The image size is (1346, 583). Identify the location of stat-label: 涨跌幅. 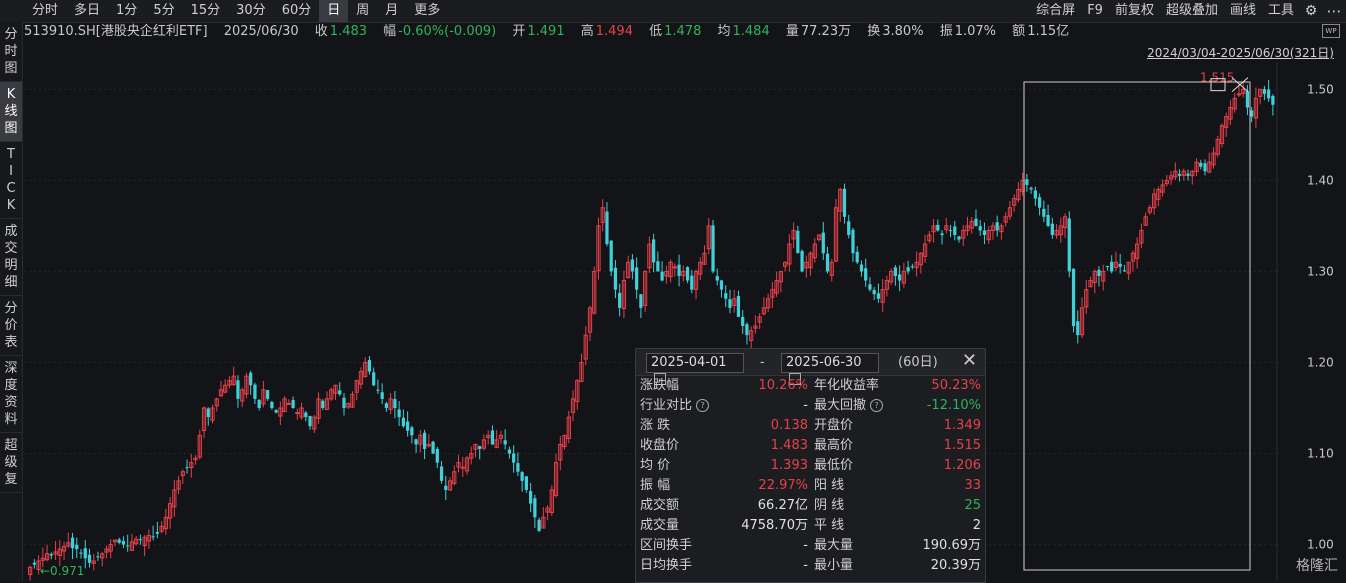
(660, 385).